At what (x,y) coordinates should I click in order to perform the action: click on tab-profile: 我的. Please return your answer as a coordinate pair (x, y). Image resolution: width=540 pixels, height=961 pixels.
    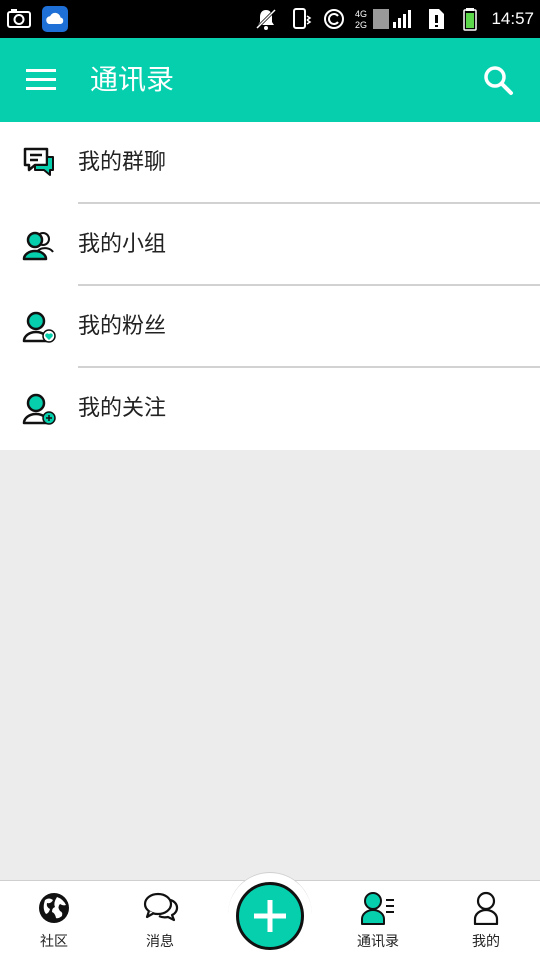
    Looking at the image, I should click on (486, 921).